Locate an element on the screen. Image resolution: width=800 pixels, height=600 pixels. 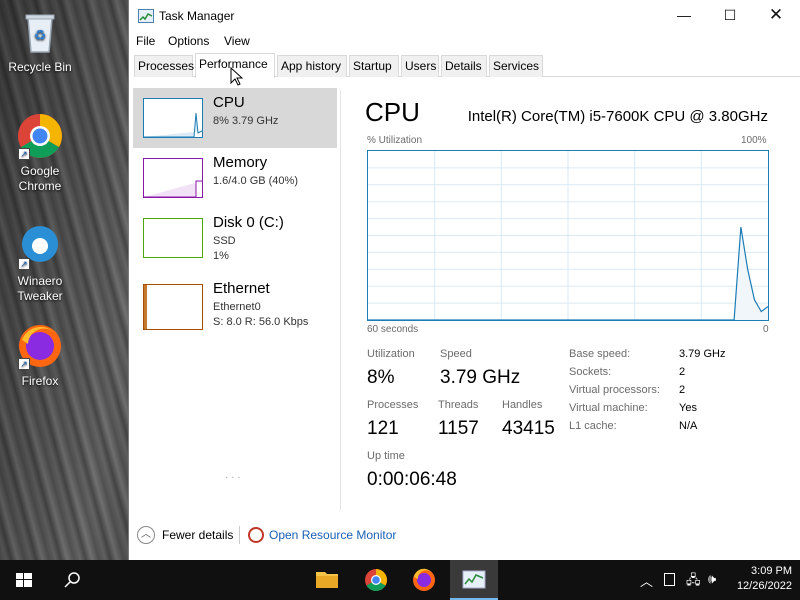
detail-title: CPU is located at coordinates (392, 112).